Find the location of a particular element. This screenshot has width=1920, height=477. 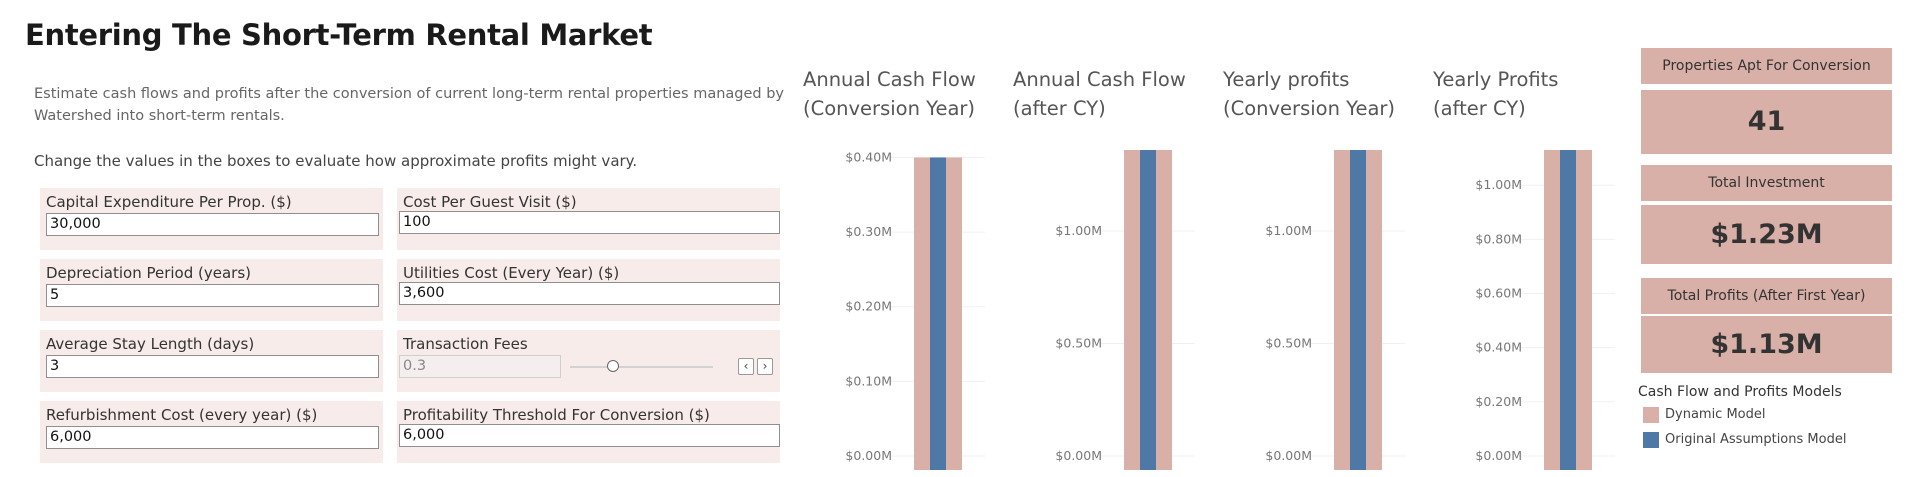

param-cost-per-visit: Cost Per Guest Visit ($) 100 is located at coordinates (588, 219).